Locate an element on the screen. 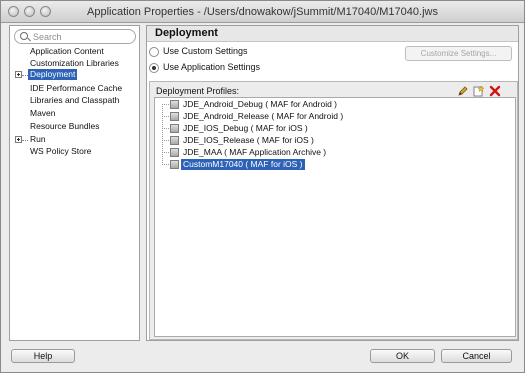 The image size is (525, 373). tree-item-maven: Maven is located at coordinates (43, 113).